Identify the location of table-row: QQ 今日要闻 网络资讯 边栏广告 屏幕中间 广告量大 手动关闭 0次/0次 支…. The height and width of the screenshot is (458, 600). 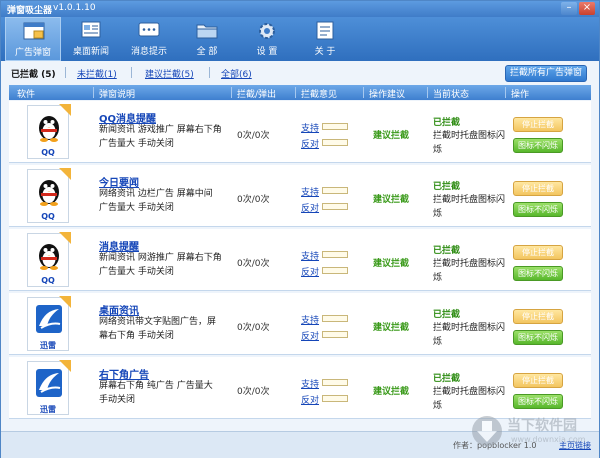
(300, 196).